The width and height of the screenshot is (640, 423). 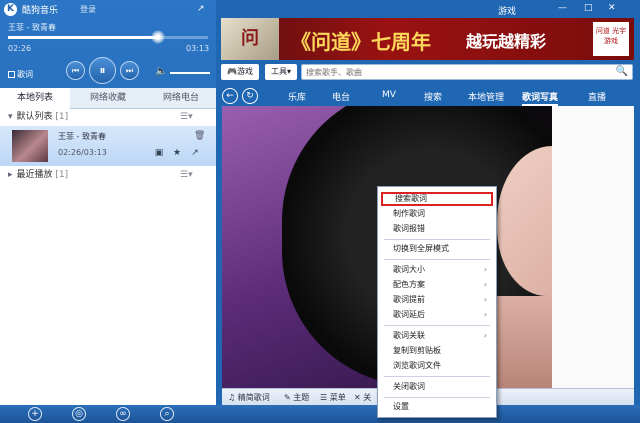 What do you see at coordinates (250, 96) in the screenshot?
I see `refresh-icon: ↻` at bounding box center [250, 96].